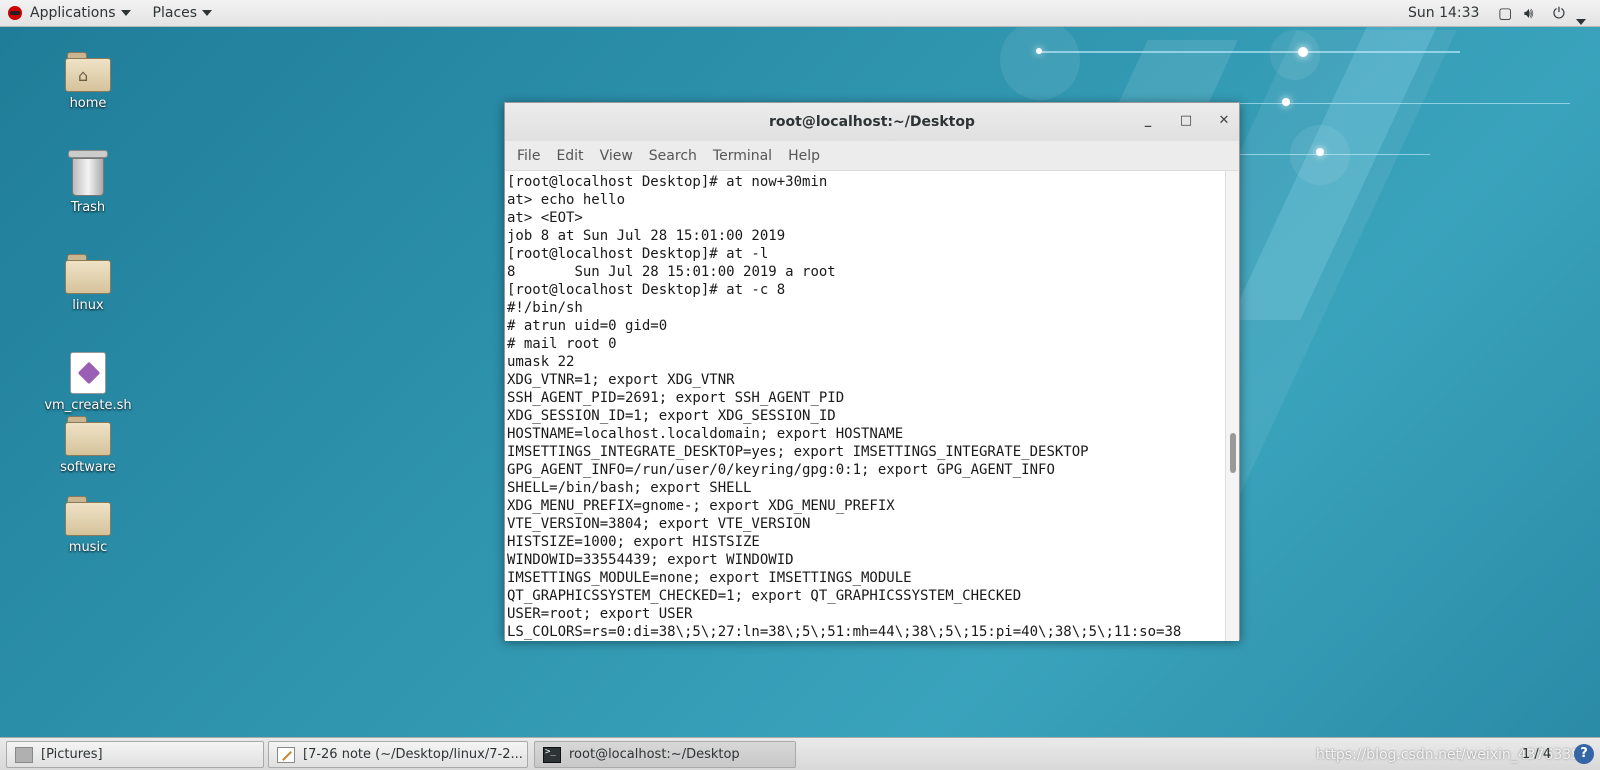  I want to click on menu-file: File, so click(528, 156).